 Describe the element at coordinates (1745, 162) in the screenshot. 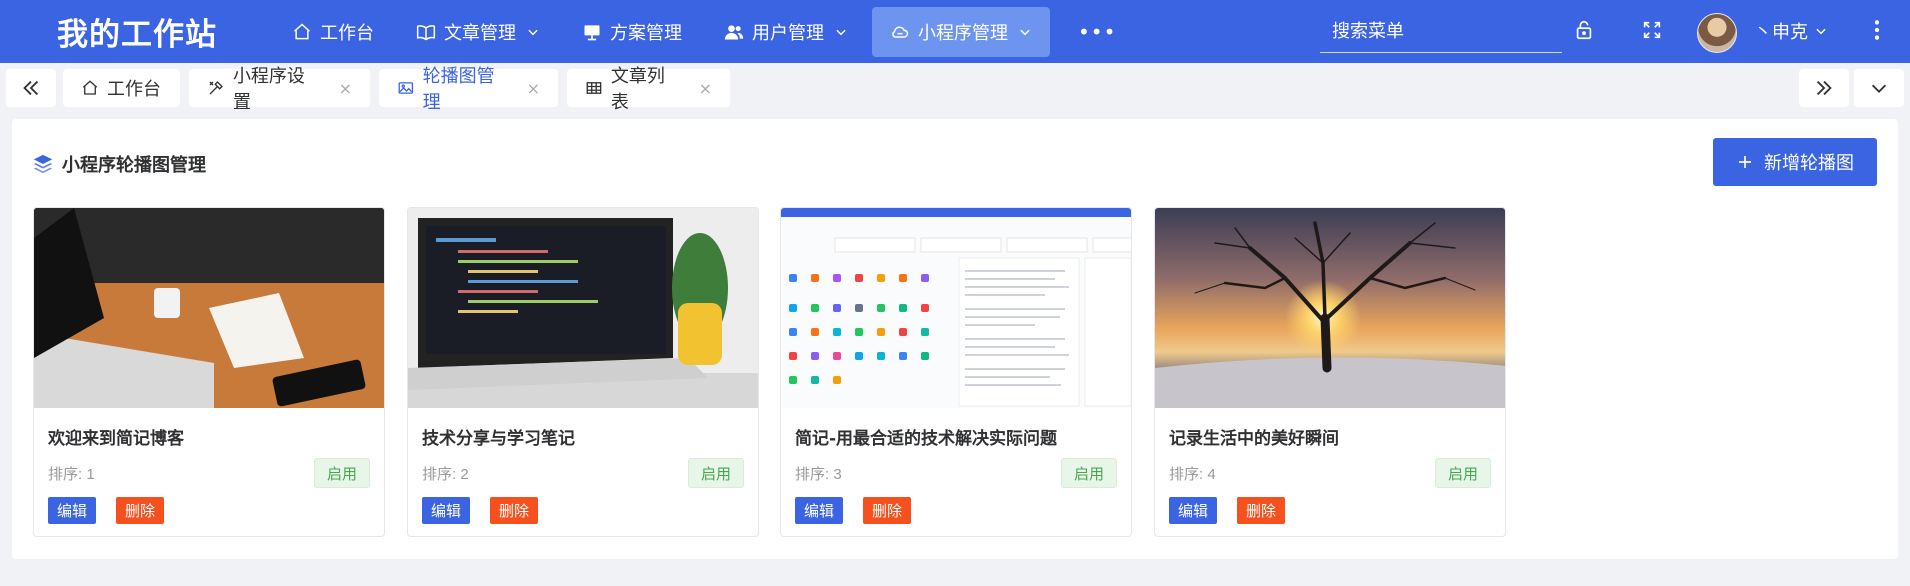

I see `plus-icon` at that location.